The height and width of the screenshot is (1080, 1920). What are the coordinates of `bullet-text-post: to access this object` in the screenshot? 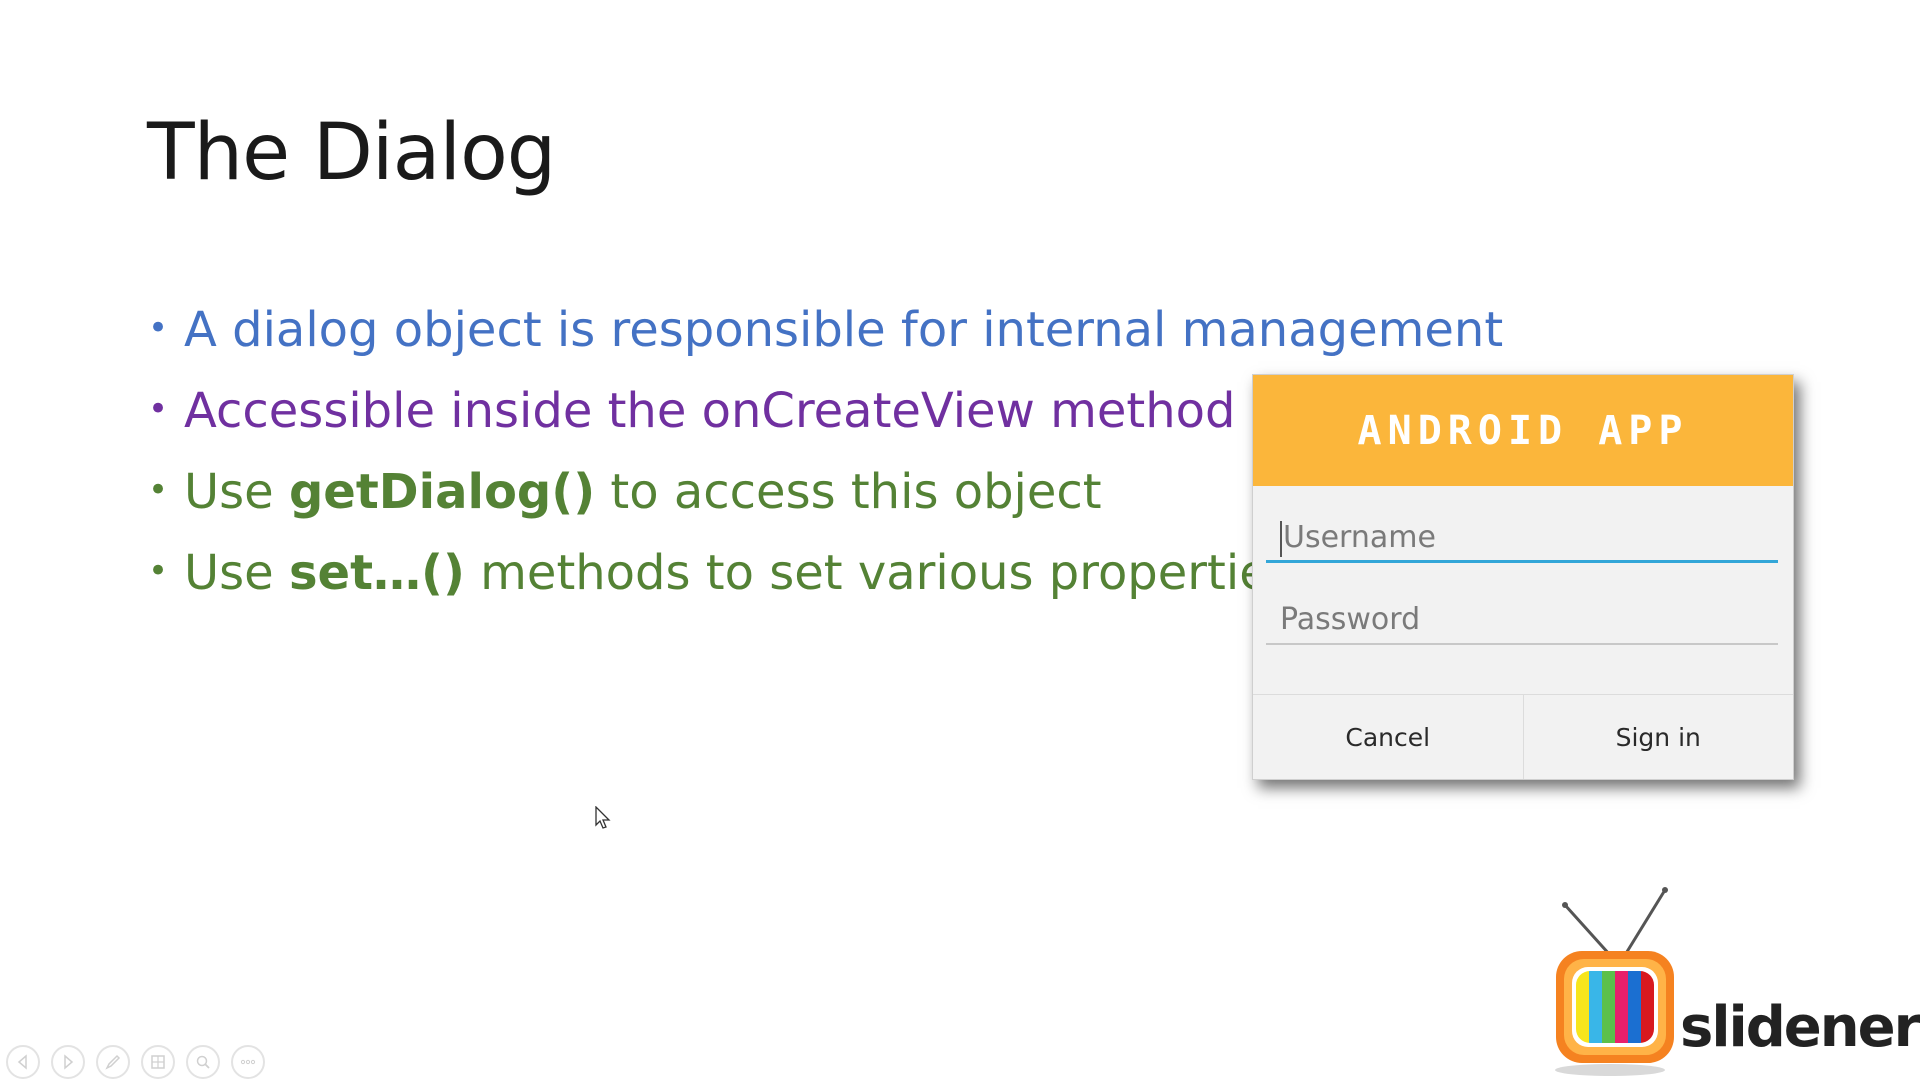 It's located at (848, 492).